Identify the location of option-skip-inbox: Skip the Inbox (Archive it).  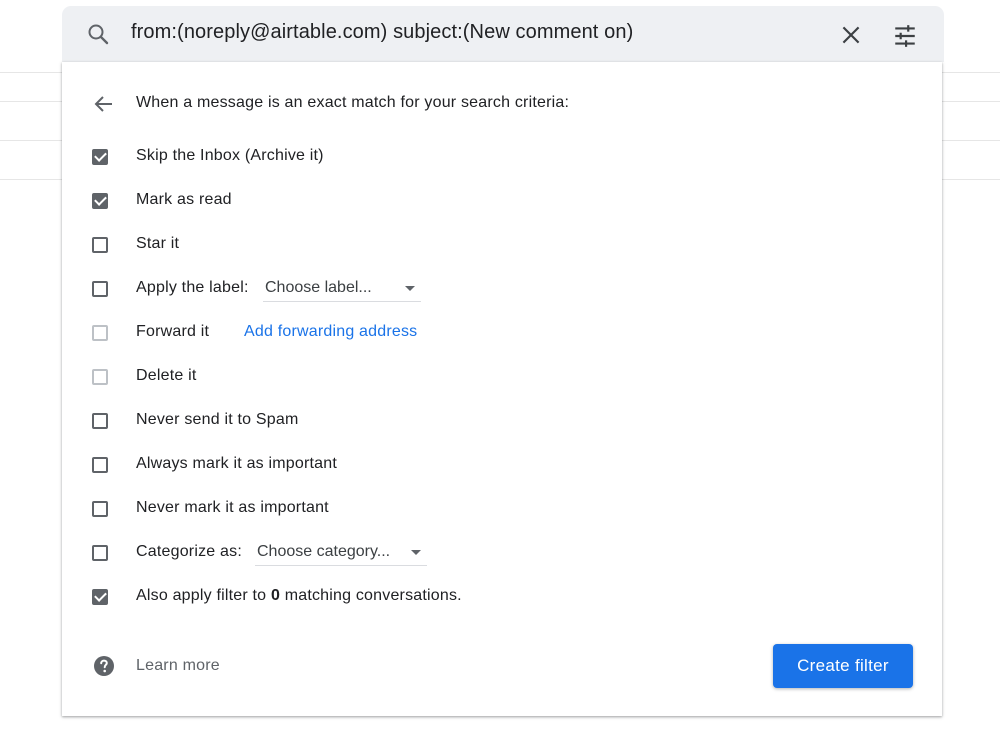
(208, 157).